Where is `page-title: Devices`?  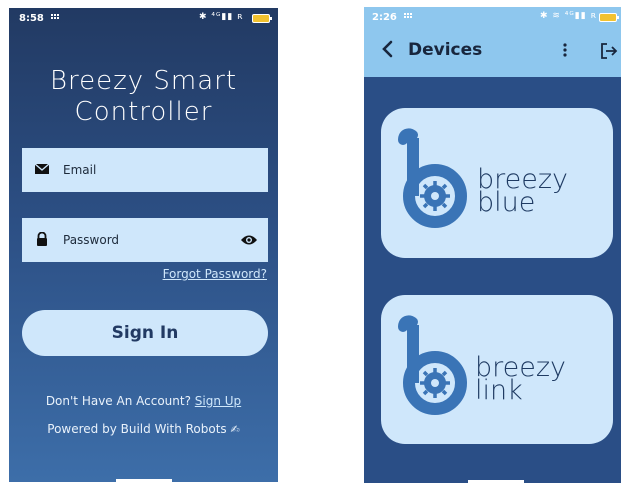
page-title: Devices is located at coordinates (445, 50).